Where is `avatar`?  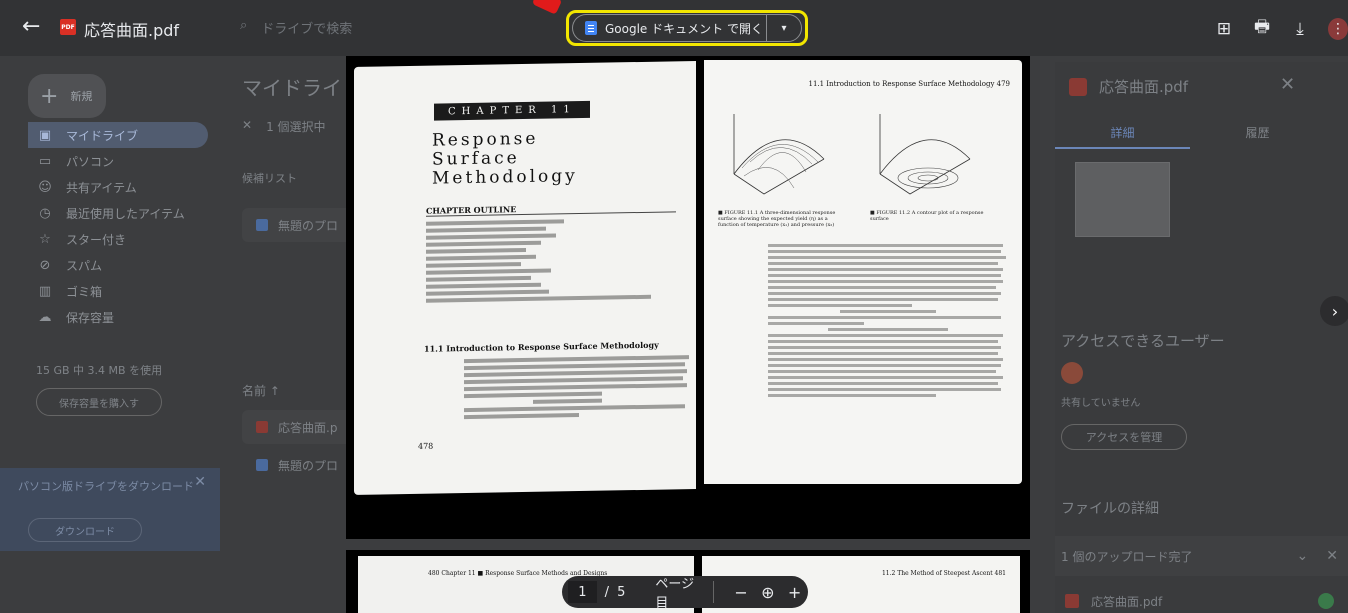
avatar is located at coordinates (1072, 373).